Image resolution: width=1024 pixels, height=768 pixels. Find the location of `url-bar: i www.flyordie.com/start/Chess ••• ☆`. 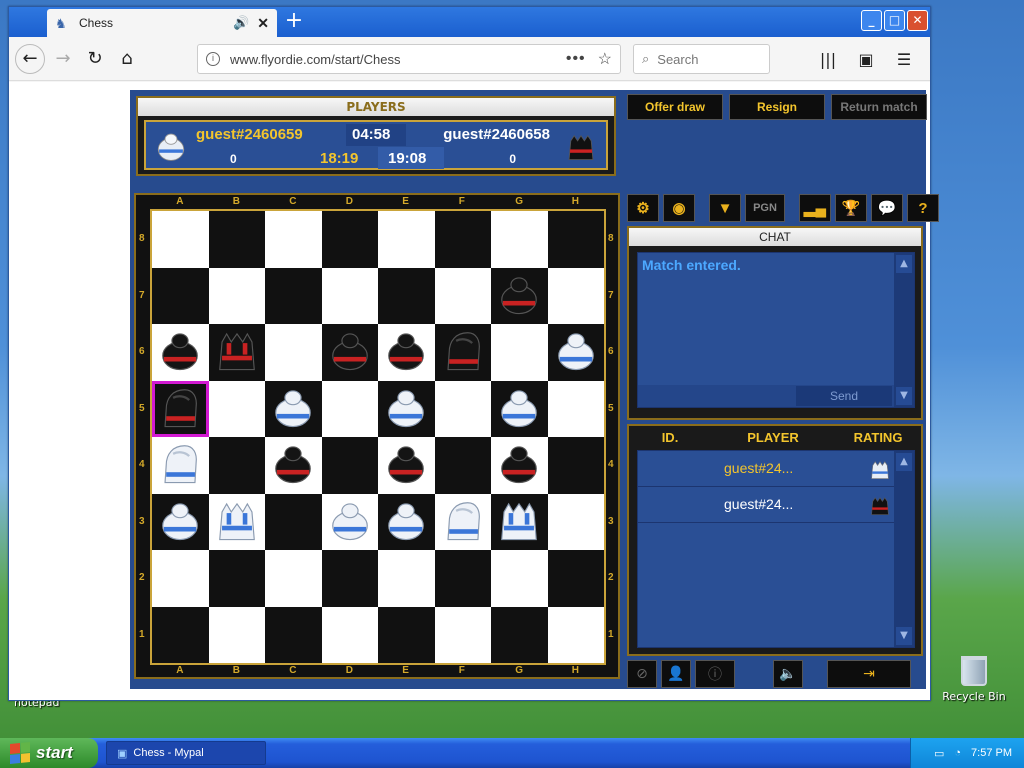

url-bar: i www.flyordie.com/start/Chess ••• ☆ is located at coordinates (409, 59).